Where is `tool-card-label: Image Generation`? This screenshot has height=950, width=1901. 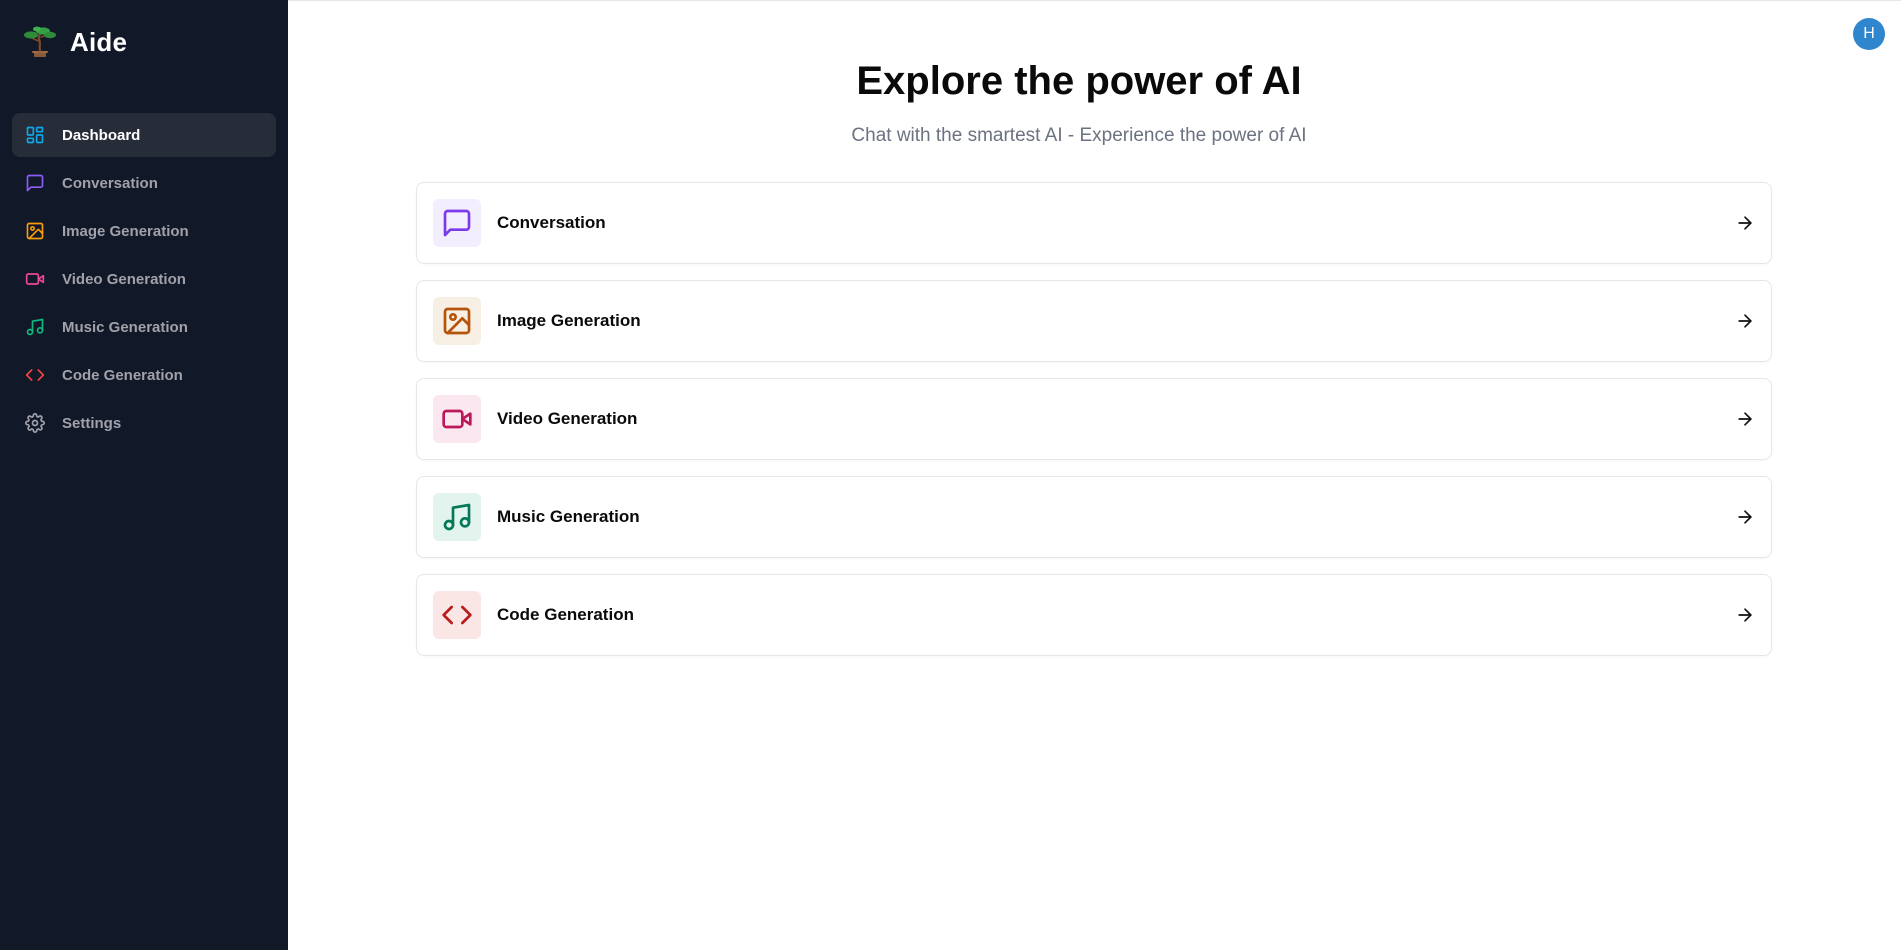
tool-card-label: Image Generation is located at coordinates (569, 320).